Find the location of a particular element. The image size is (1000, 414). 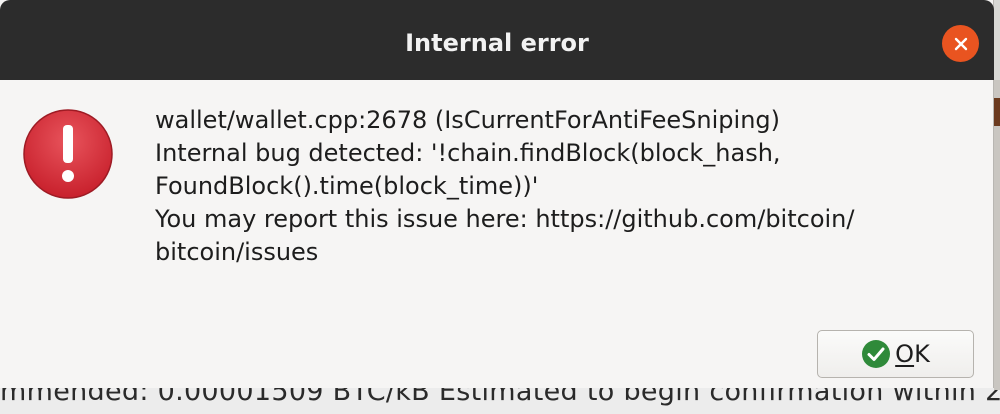

background-window-edge is located at coordinates (997, 235).